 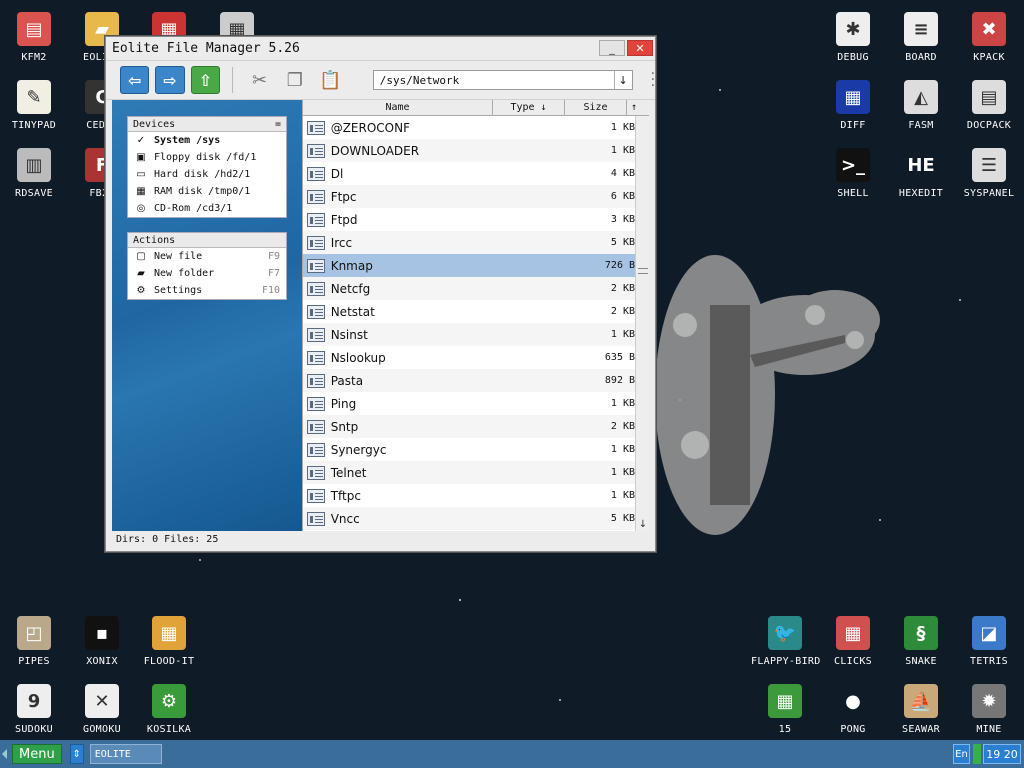 What do you see at coordinates (622, 518) in the screenshot?
I see `file-size: 5 KB` at bounding box center [622, 518].